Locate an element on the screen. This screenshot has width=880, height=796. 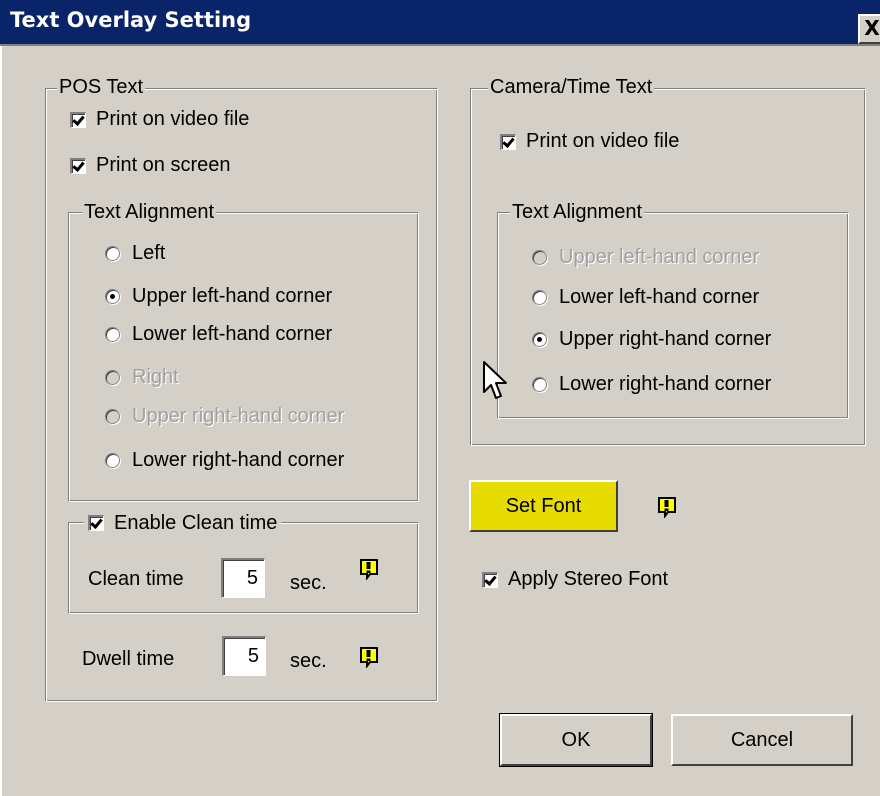
clean-time-input is located at coordinates (243, 578).